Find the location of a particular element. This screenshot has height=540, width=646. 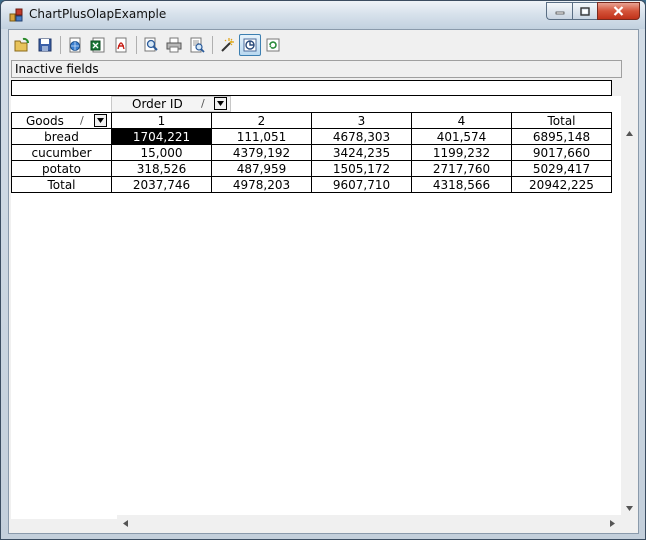

column-field-label: Order ID is located at coordinates (157, 104).